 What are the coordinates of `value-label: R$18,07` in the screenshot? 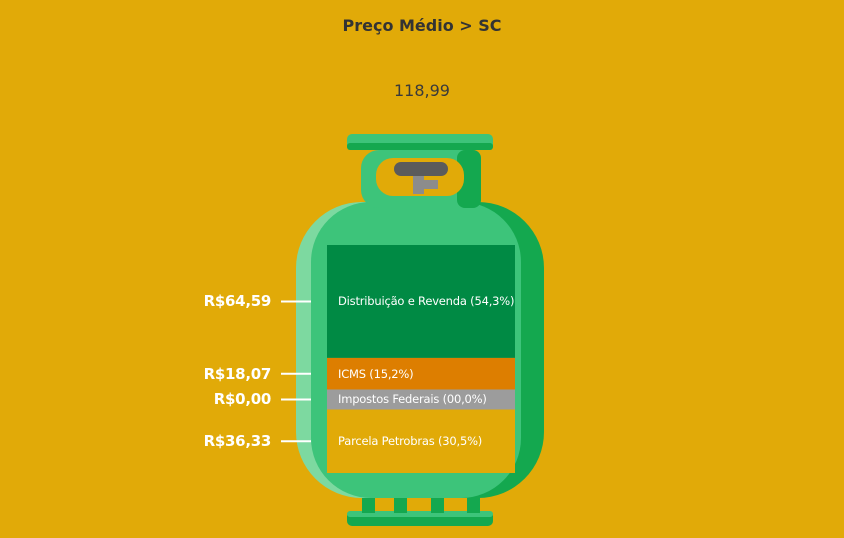 It's located at (237, 373).